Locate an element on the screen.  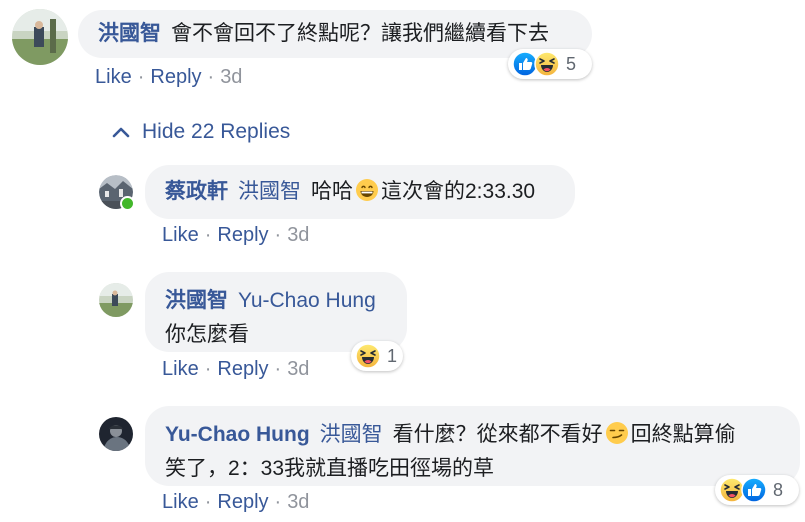
reaction-count: 1 is located at coordinates (391, 355).